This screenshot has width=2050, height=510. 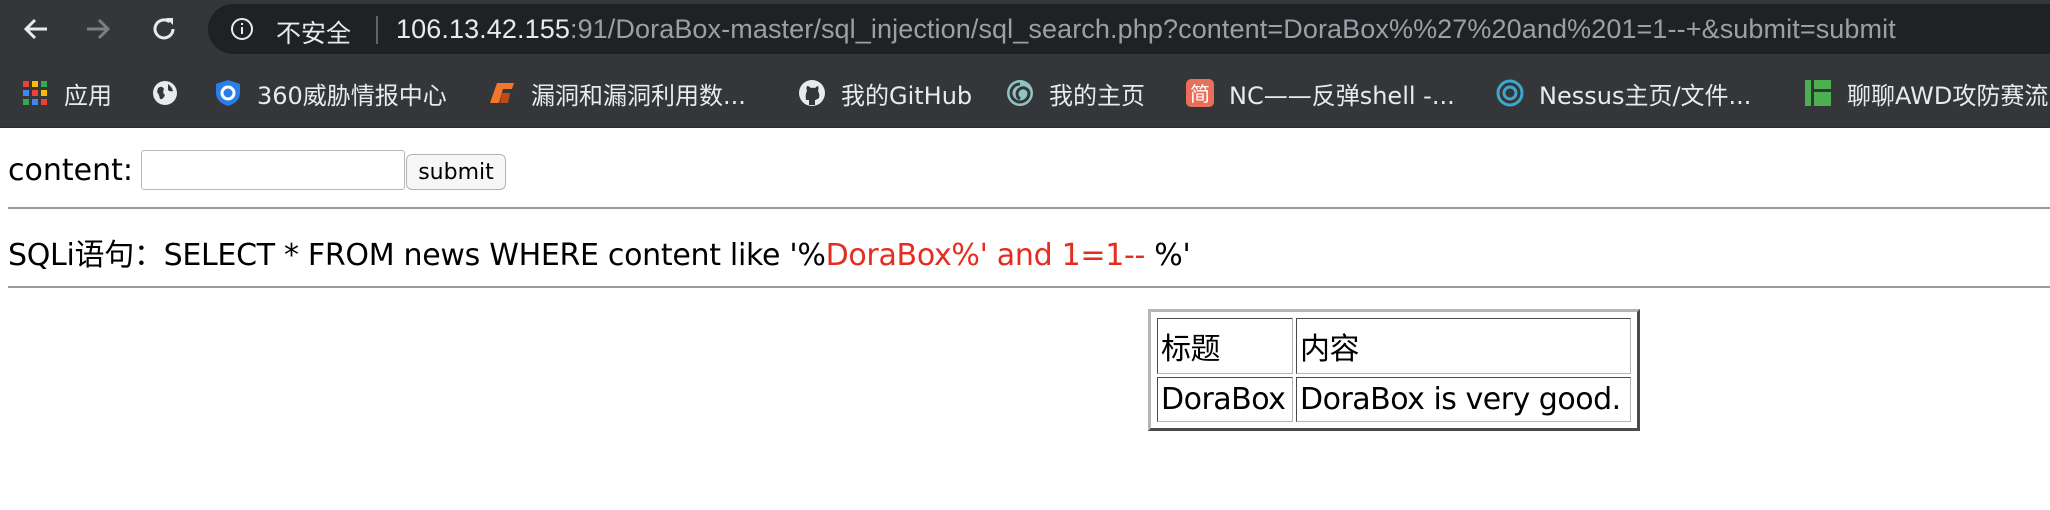 What do you see at coordinates (1818, 93) in the screenshot?
I see `bars-icon` at bounding box center [1818, 93].